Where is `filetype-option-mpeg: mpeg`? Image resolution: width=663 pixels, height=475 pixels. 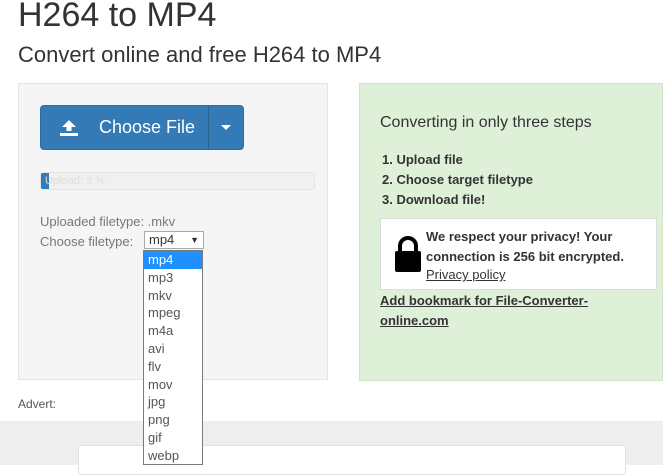 filetype-option-mpeg: mpeg is located at coordinates (173, 313).